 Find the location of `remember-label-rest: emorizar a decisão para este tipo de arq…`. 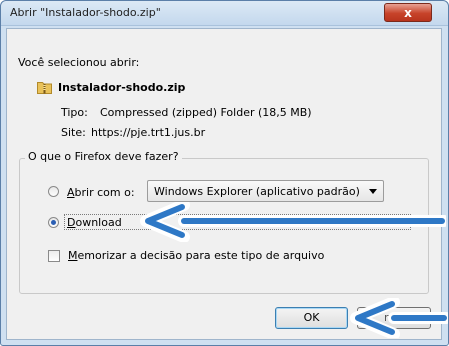

remember-label-rest: emorizar a decisão para este tipo de arq… is located at coordinates (201, 255).